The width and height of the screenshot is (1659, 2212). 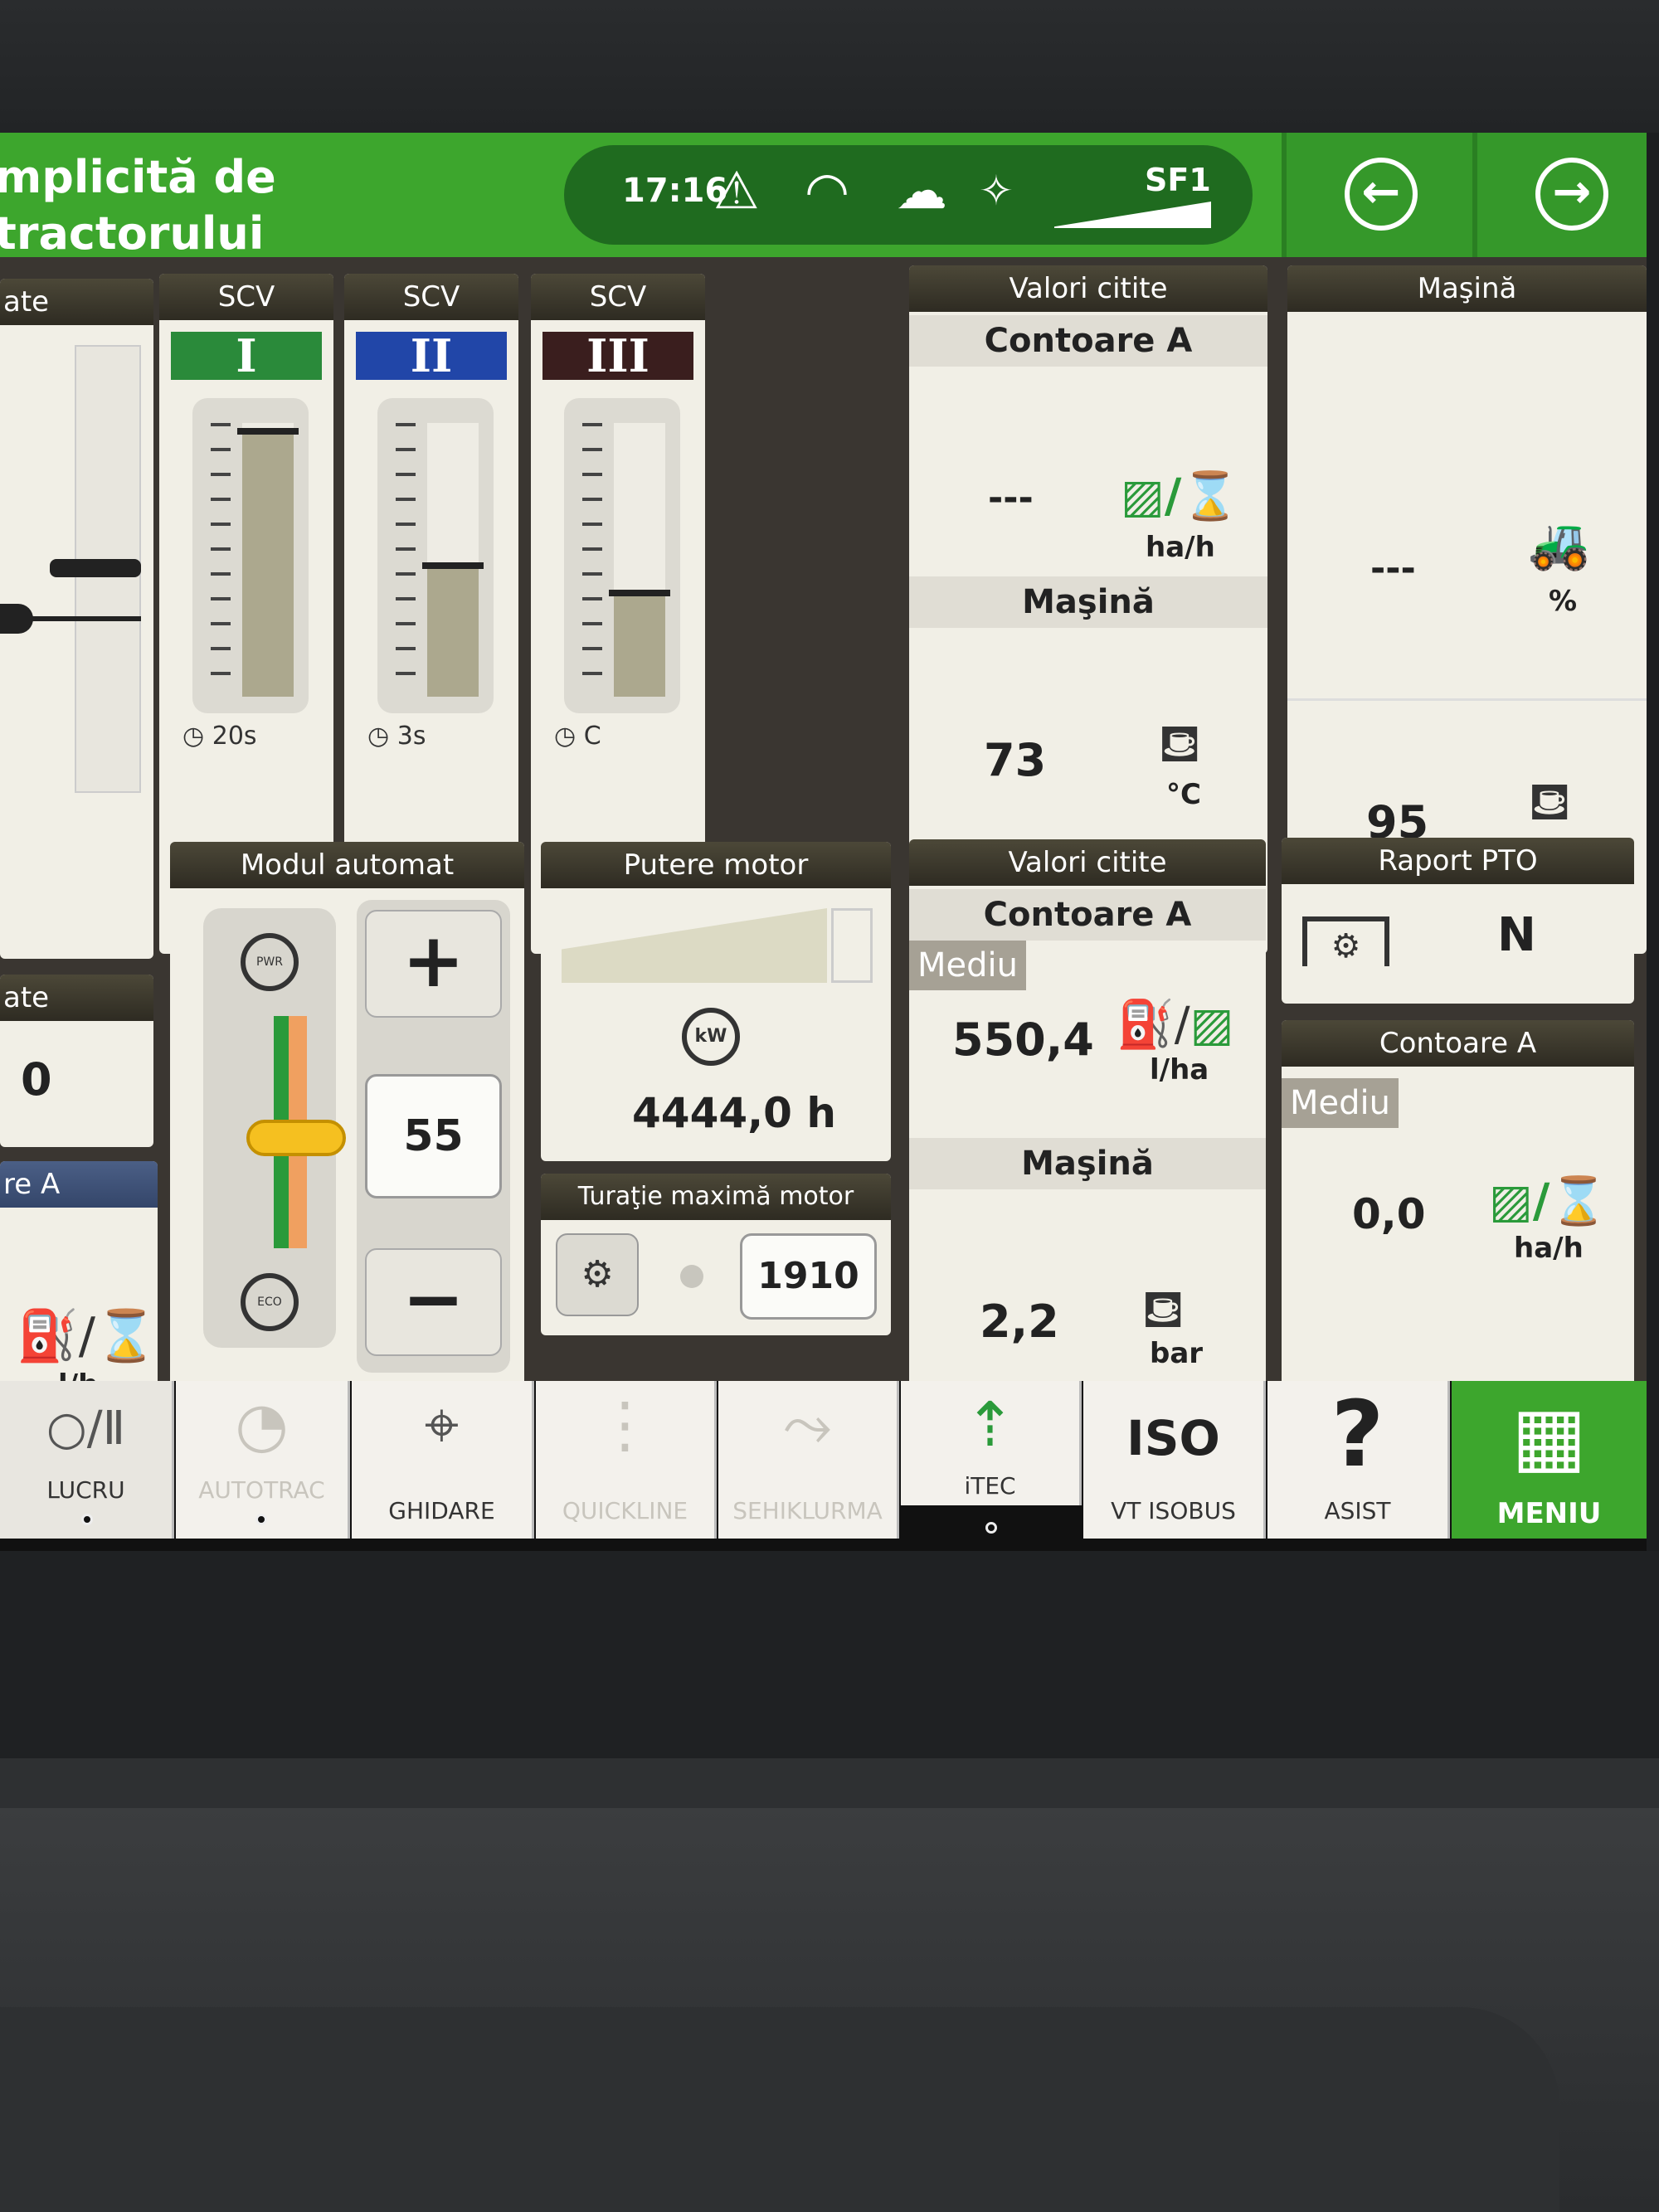 What do you see at coordinates (1345, 941) in the screenshot?
I see `pto-gear-icon: ⚙` at bounding box center [1345, 941].